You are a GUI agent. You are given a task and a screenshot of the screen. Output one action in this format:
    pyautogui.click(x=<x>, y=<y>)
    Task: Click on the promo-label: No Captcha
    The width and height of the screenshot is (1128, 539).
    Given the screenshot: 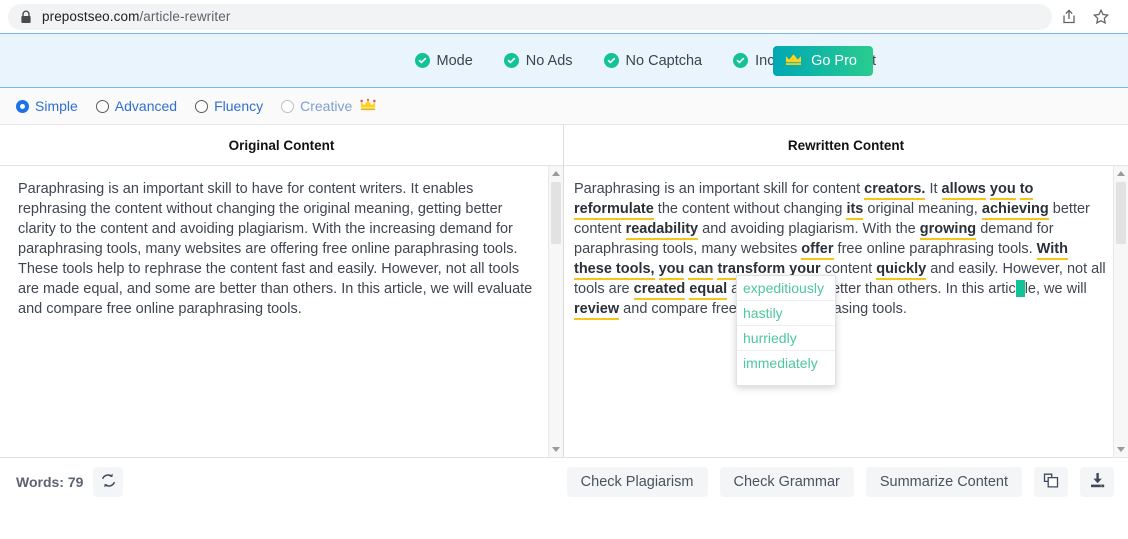 What is the action you would take?
    pyautogui.click(x=664, y=60)
    